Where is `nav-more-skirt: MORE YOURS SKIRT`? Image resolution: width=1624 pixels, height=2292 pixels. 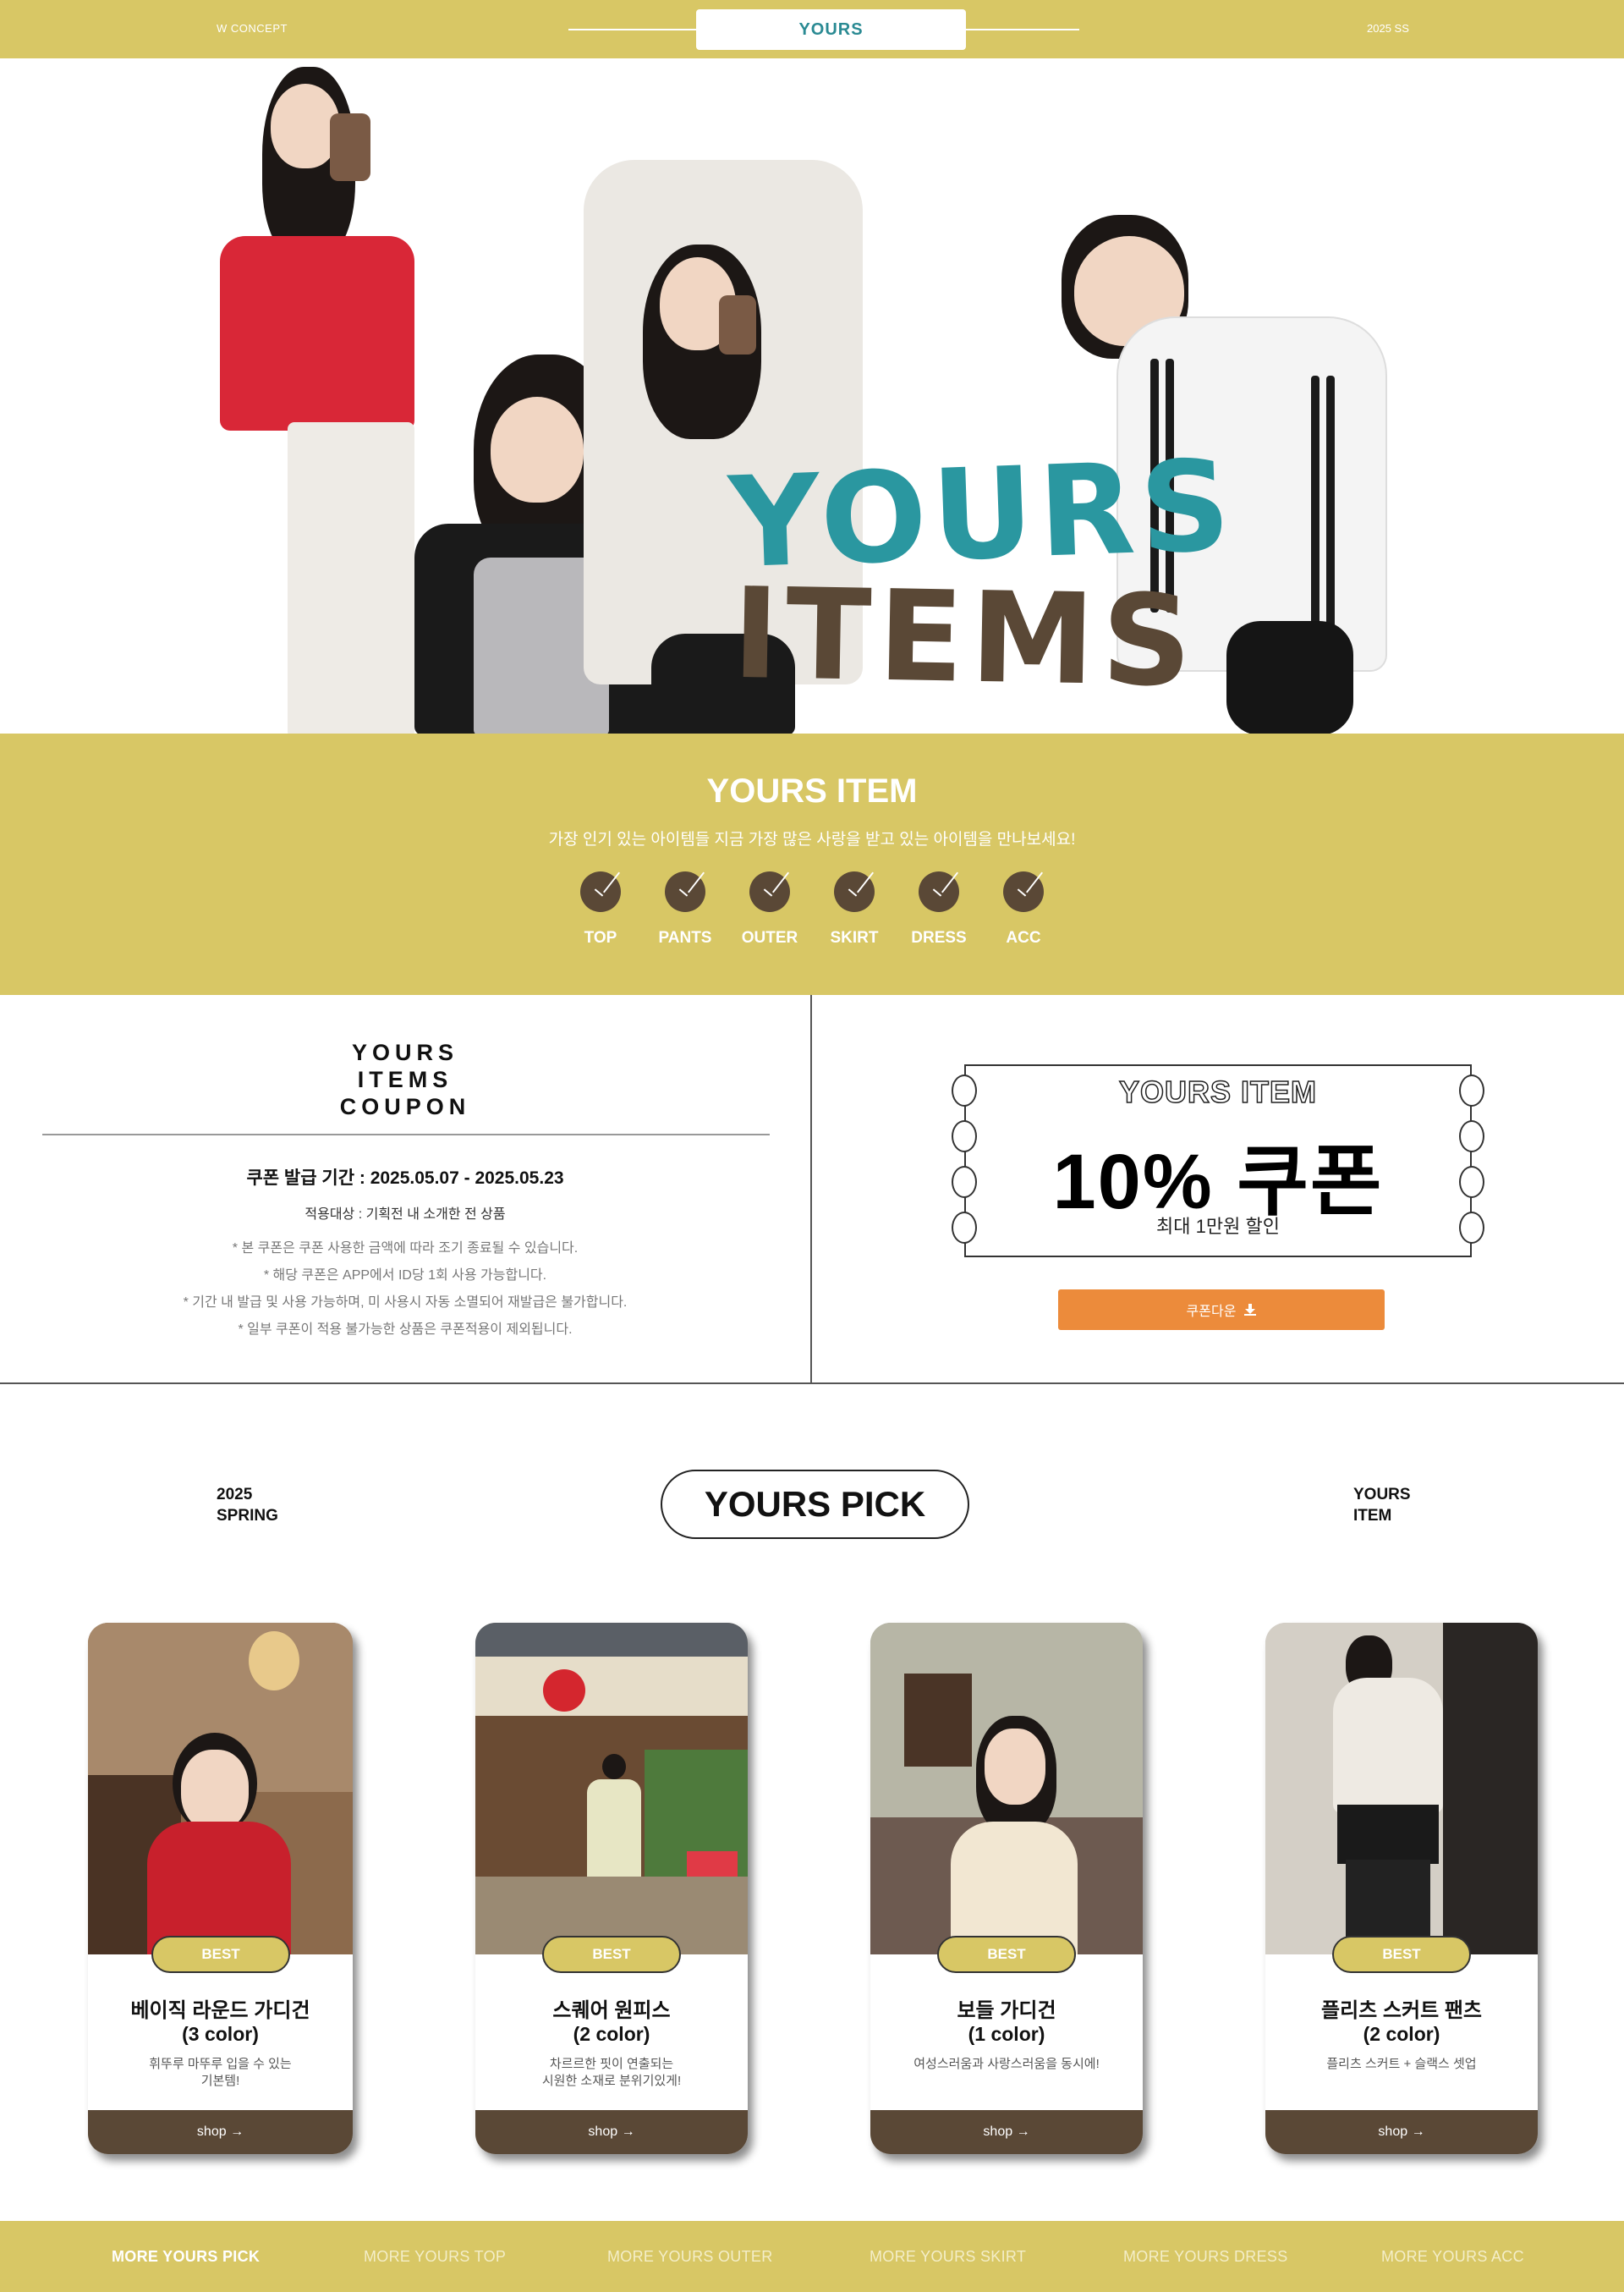
nav-more-skirt: MORE YOURS SKIRT is located at coordinates (948, 2257).